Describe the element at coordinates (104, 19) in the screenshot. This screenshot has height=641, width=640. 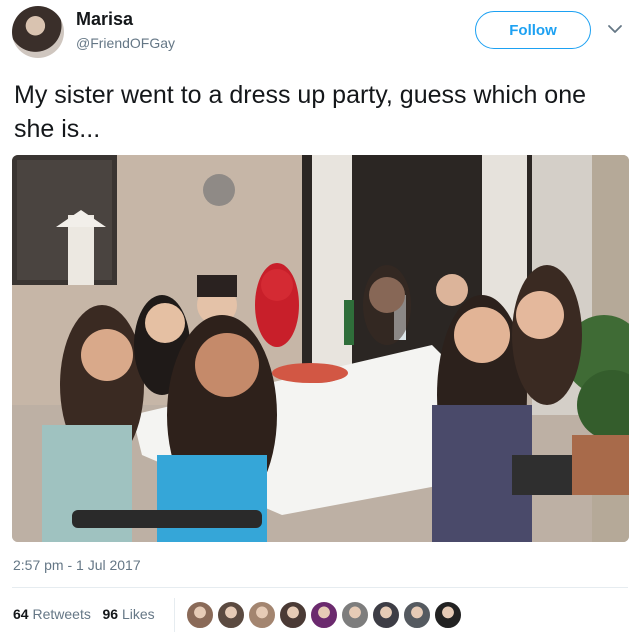
I see `user-name: Marisa` at that location.